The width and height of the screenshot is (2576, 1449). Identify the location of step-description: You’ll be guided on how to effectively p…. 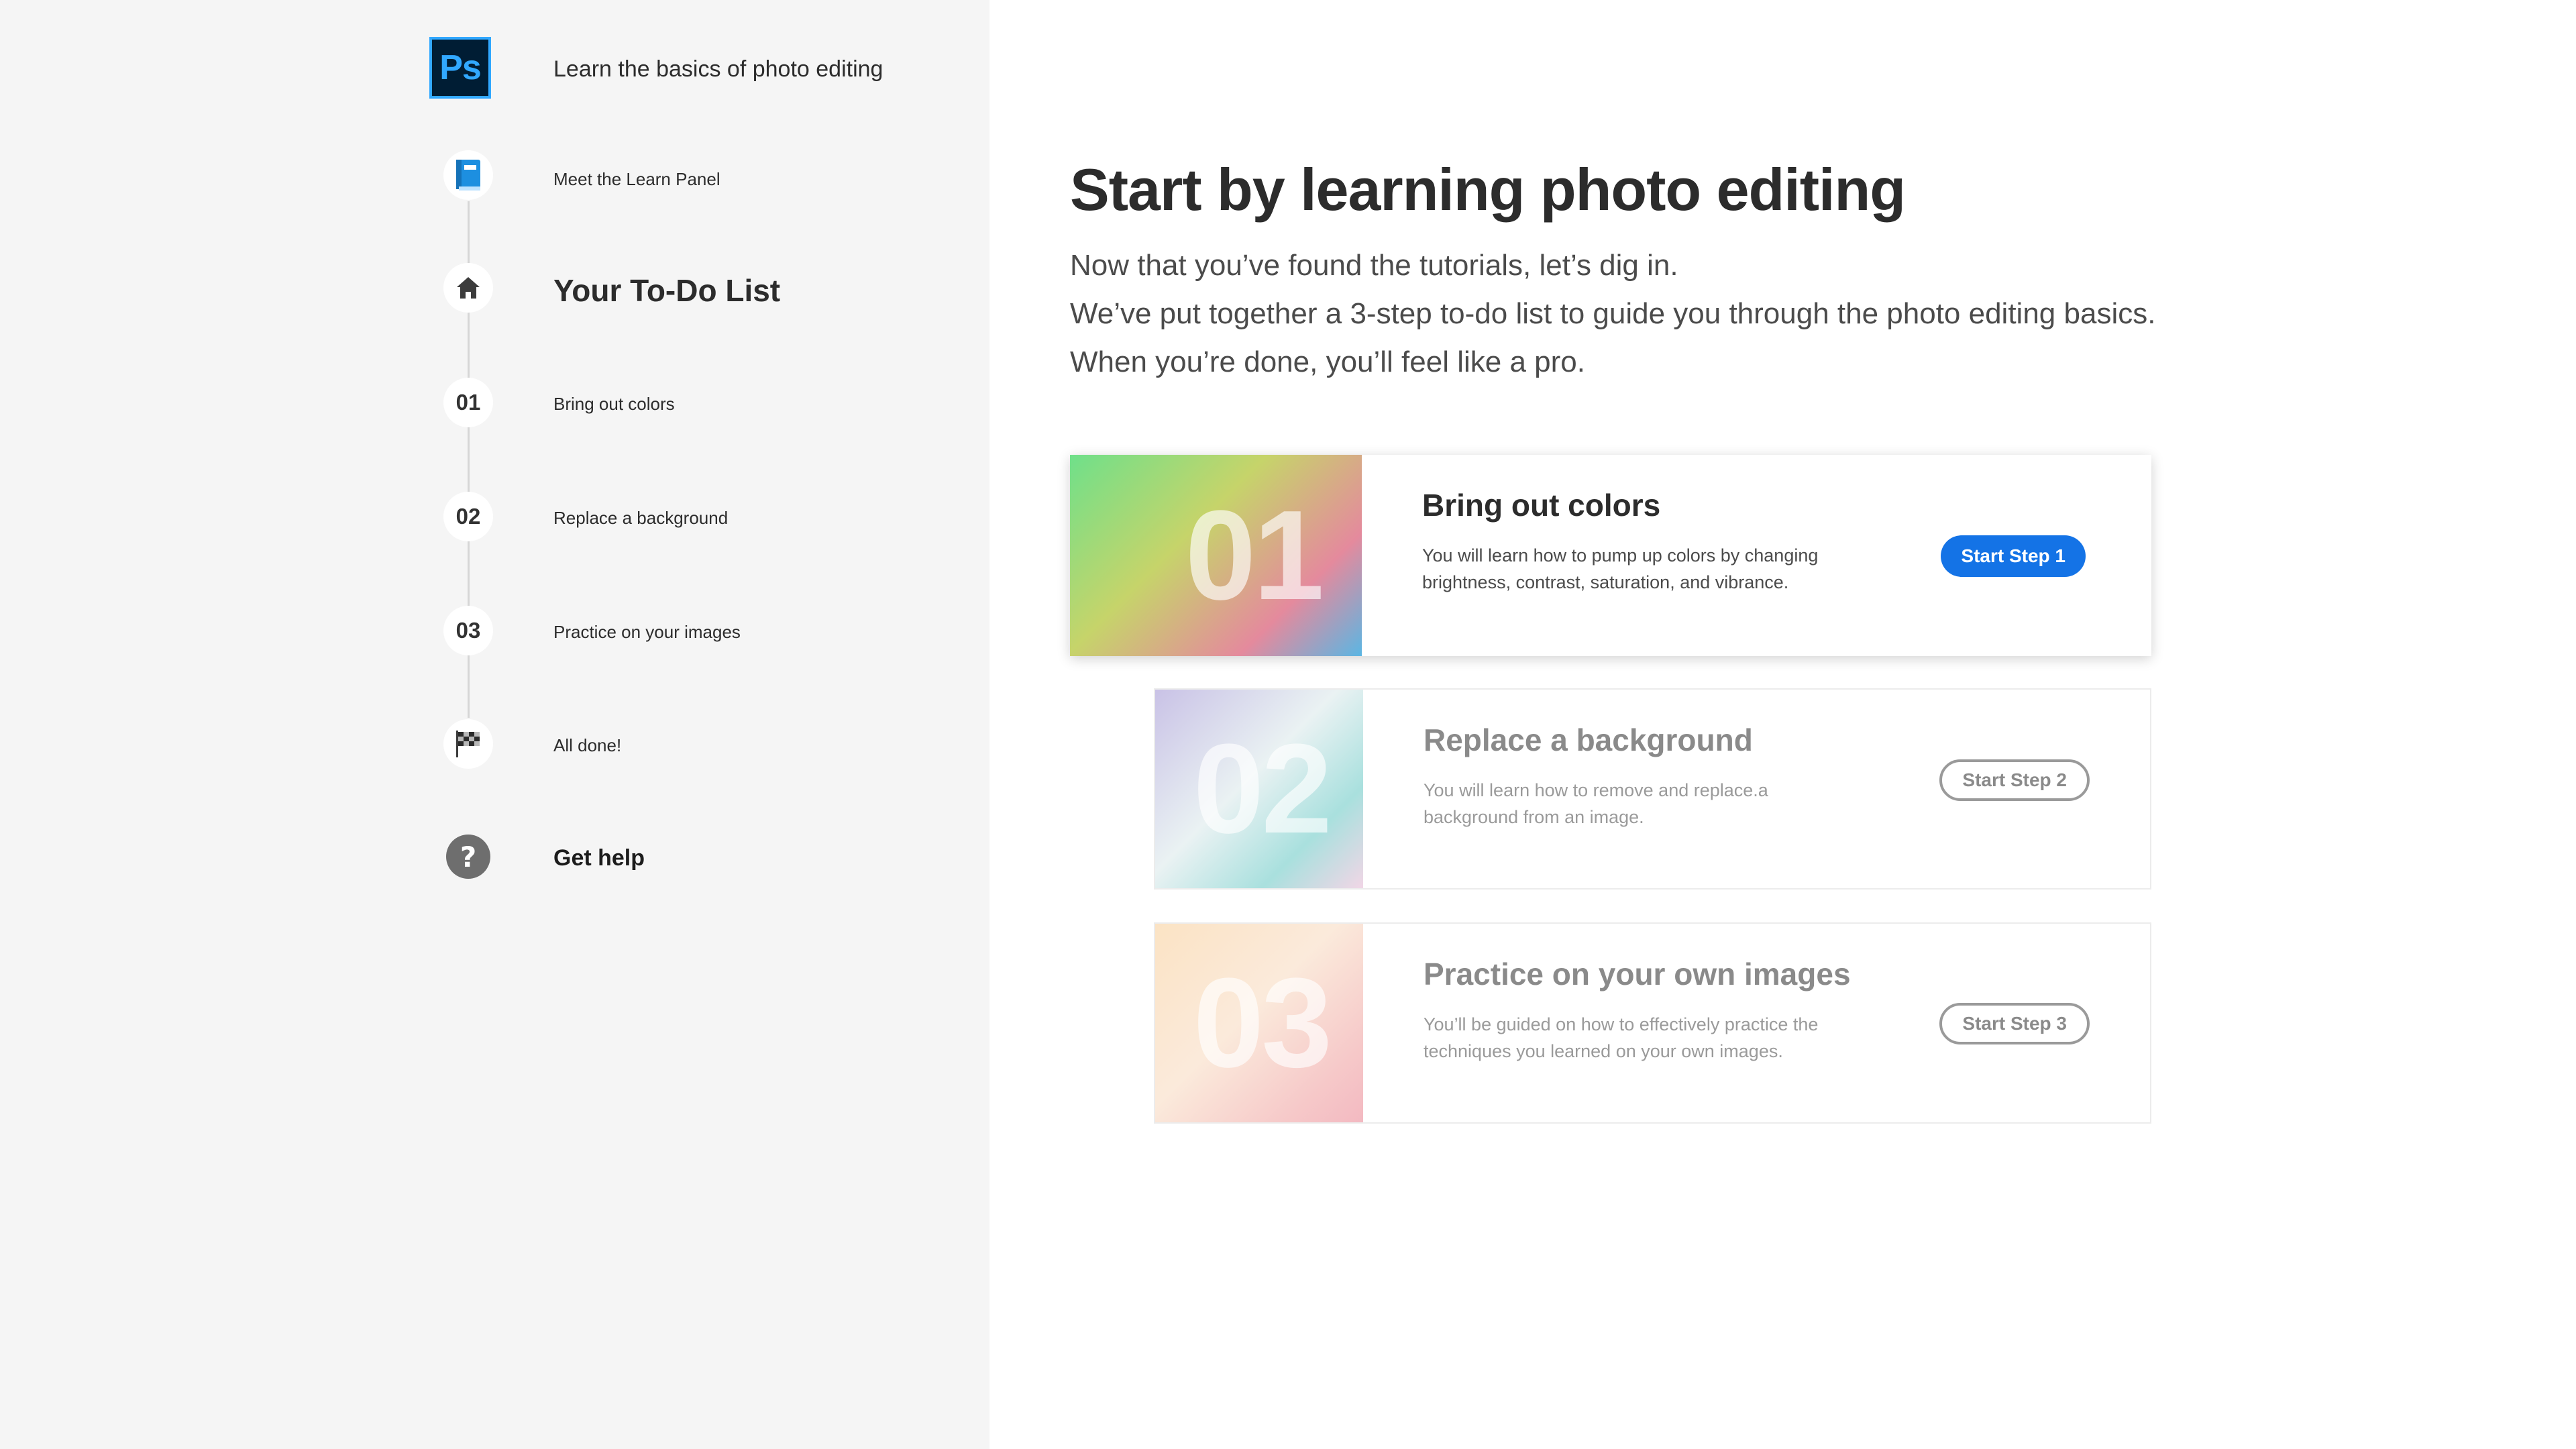
(1621, 1037).